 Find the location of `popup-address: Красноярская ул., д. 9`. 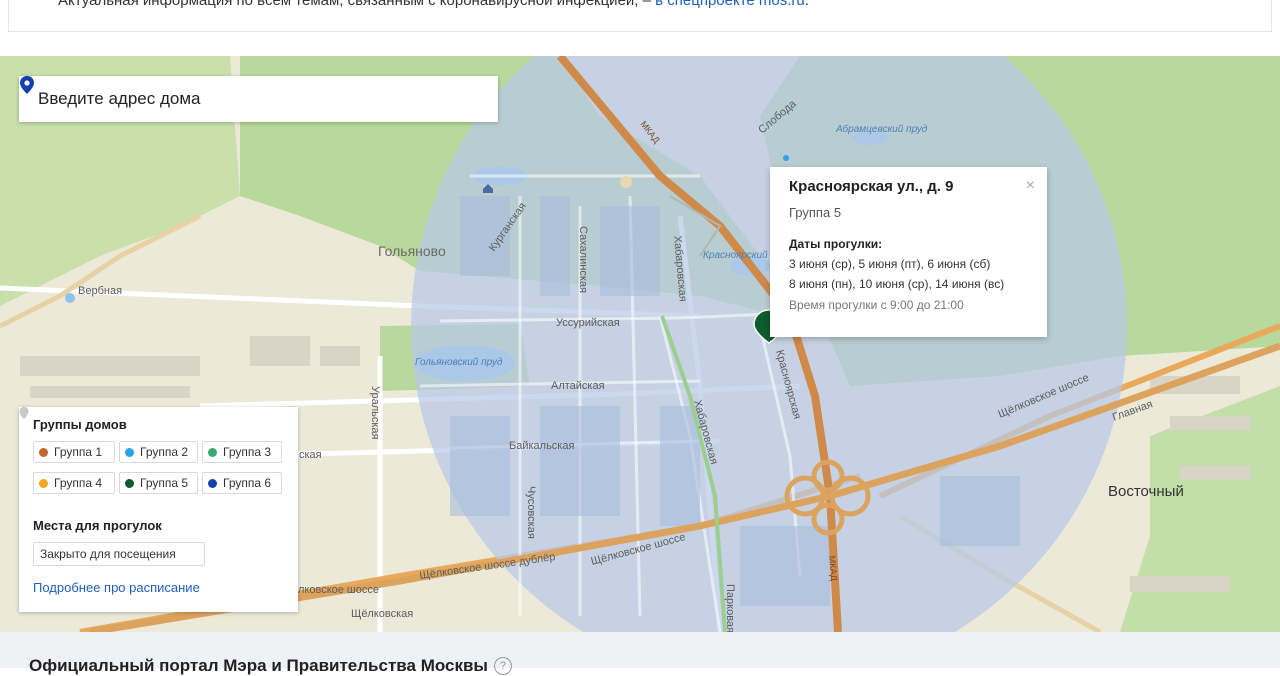

popup-address: Красноярская ул., д. 9 is located at coordinates (871, 186).